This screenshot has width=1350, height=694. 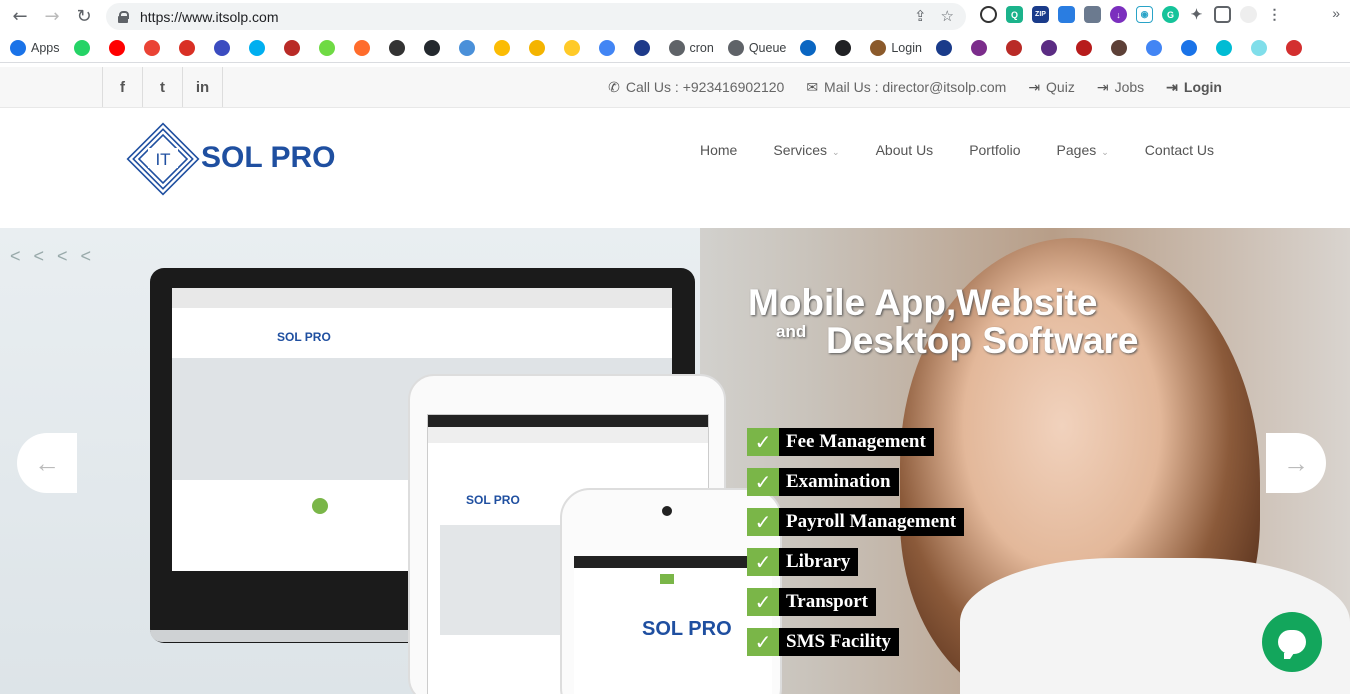 I want to click on drive-icon, so click(x=501, y=47).